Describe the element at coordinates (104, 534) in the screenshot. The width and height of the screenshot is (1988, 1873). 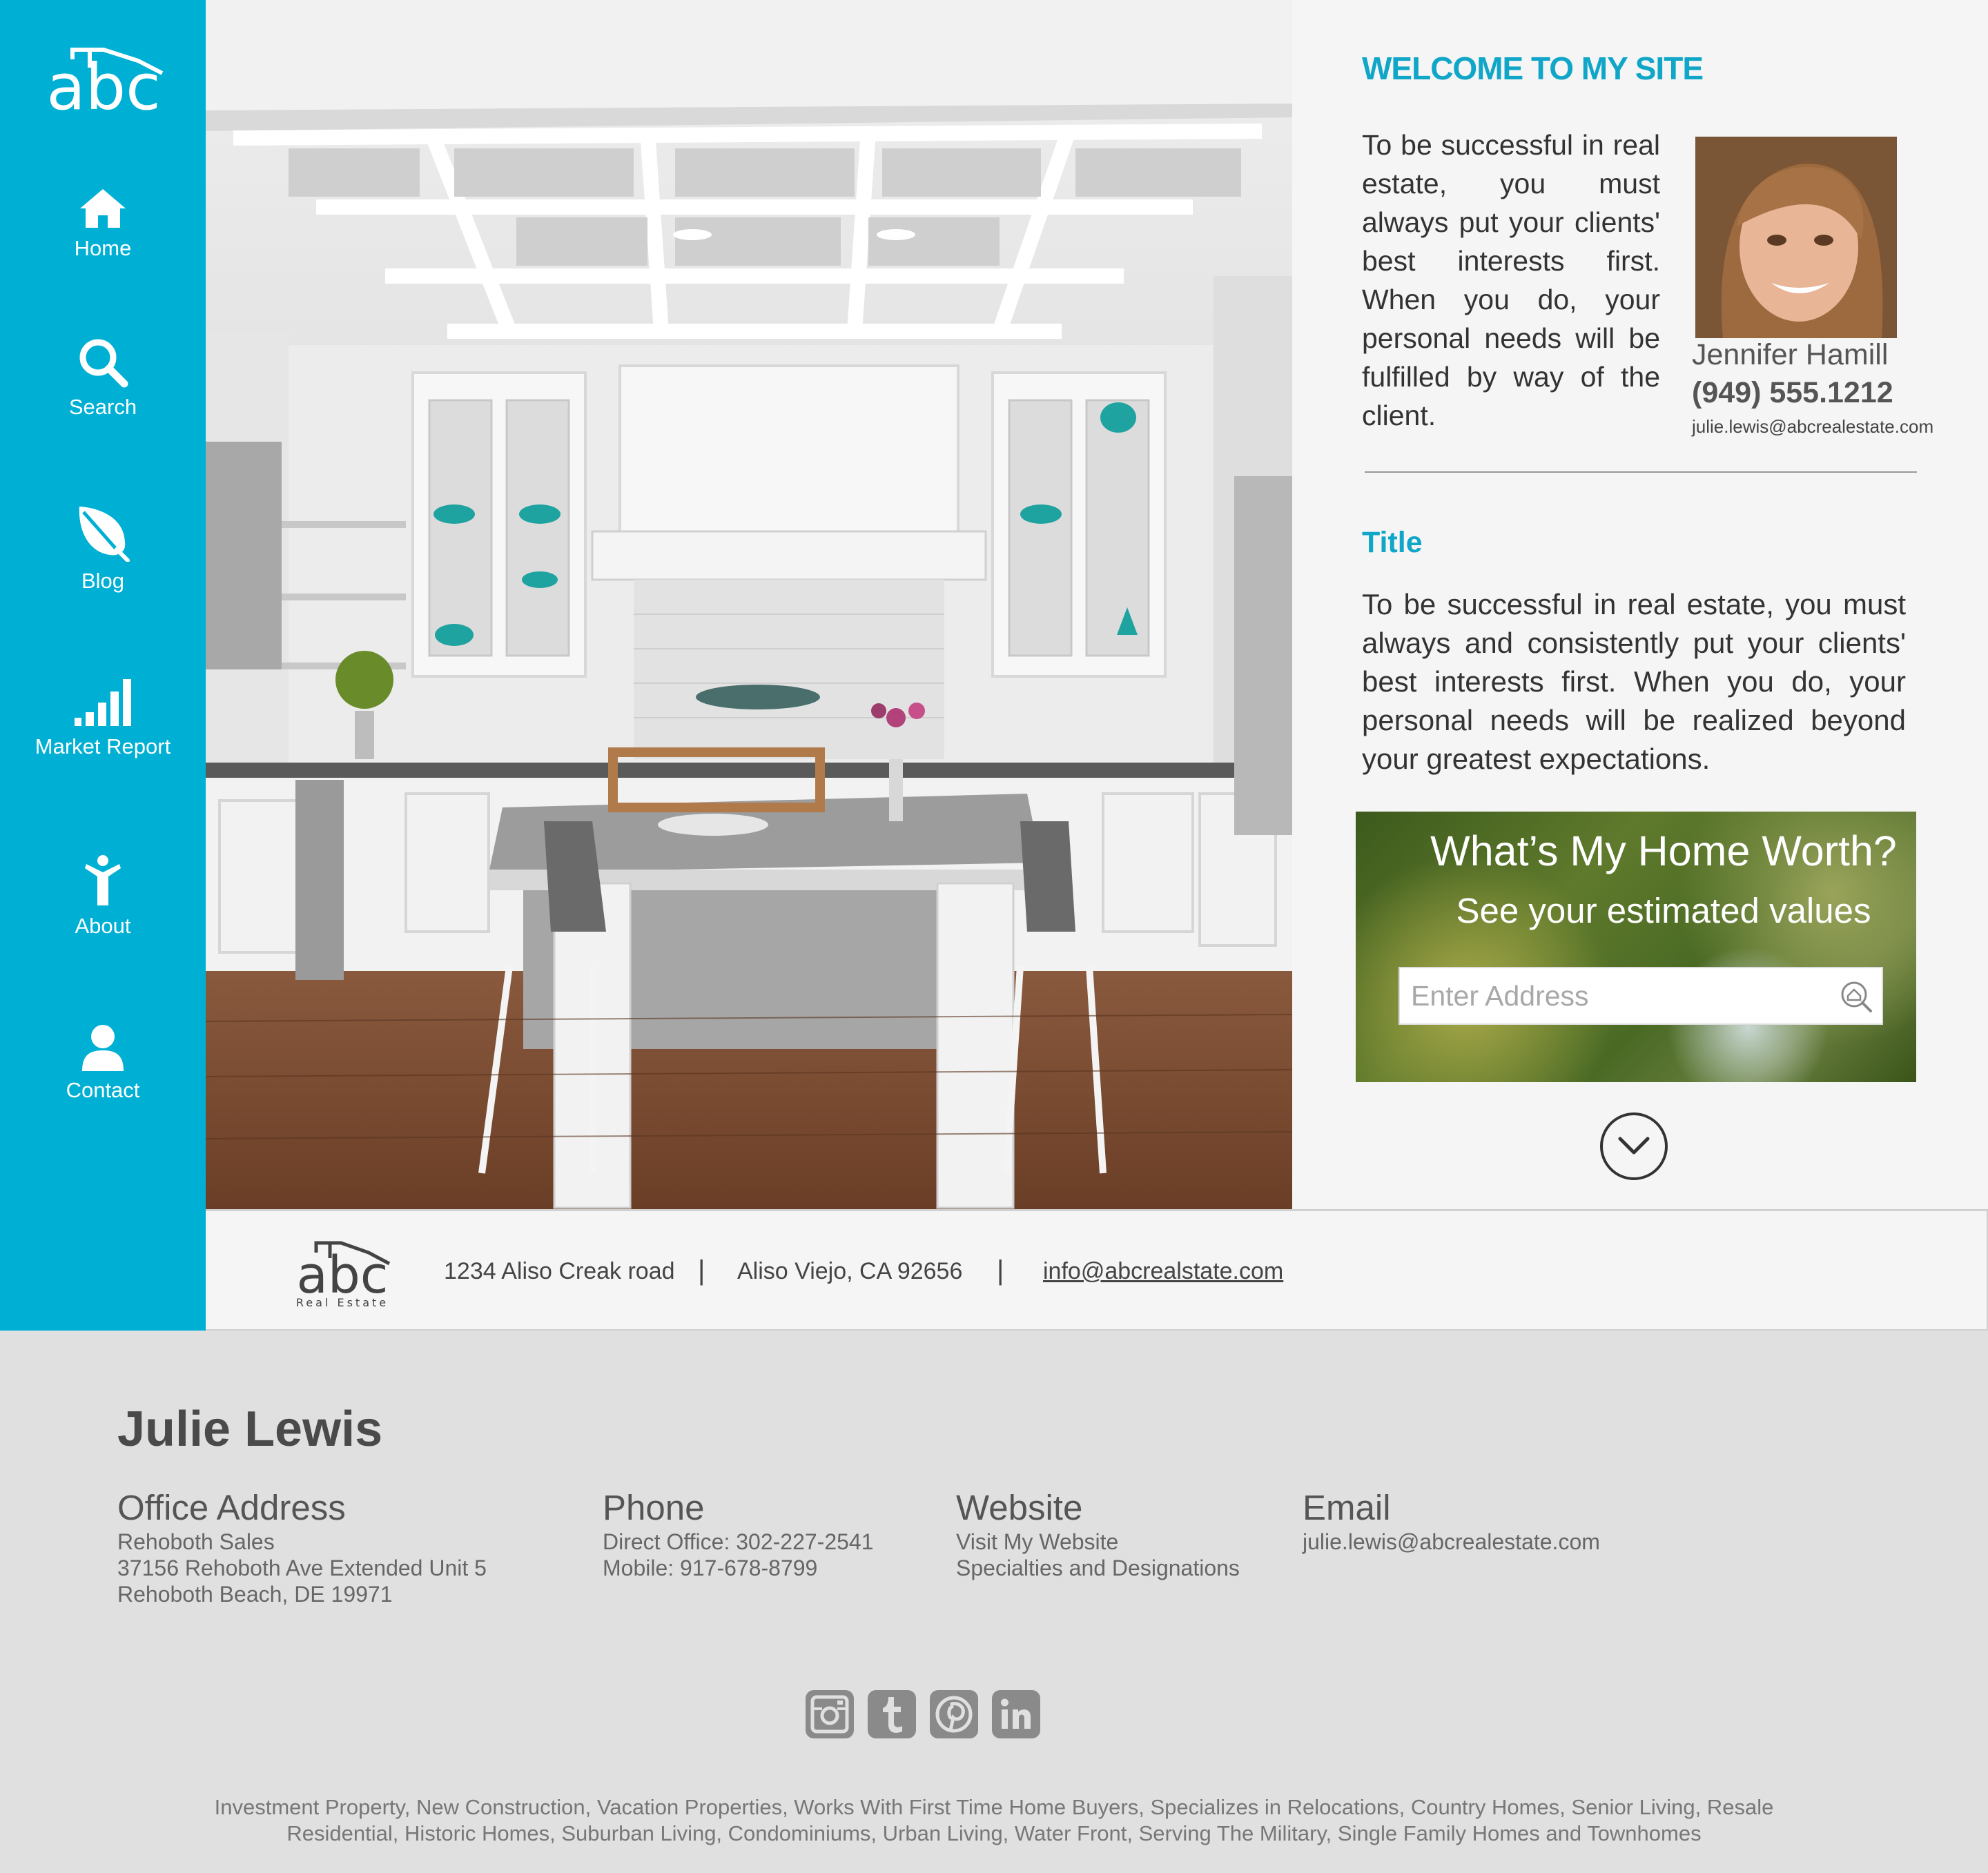
I see `leaf-icon` at that location.